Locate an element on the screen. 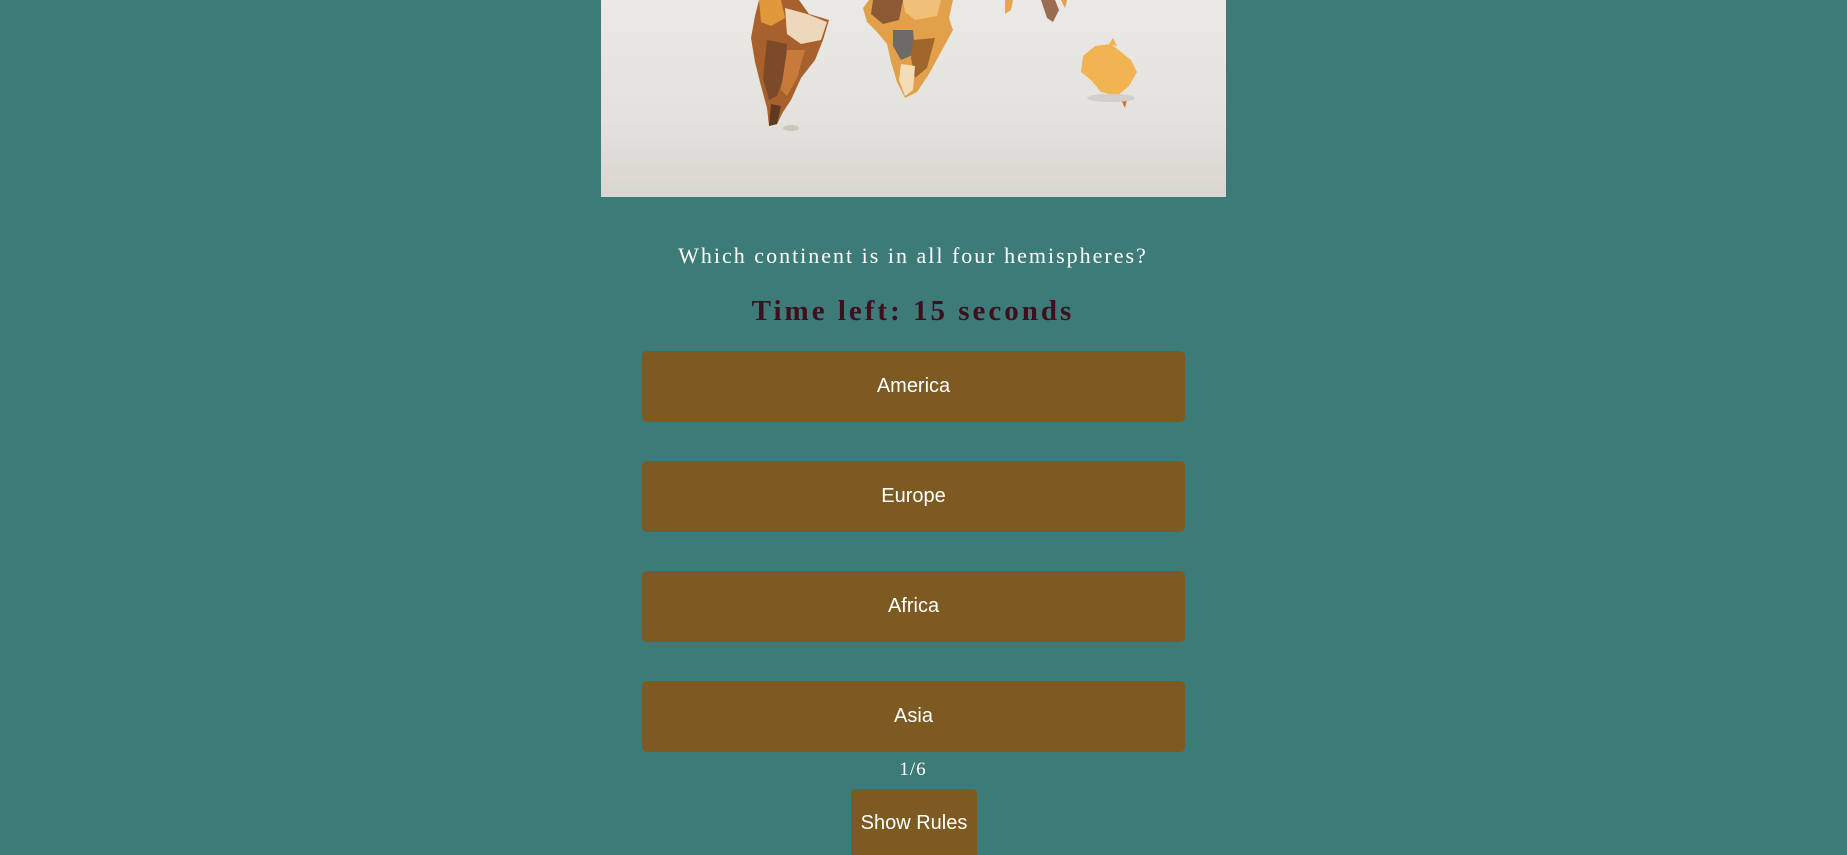 This screenshot has width=1847, height=855. world-map-image is located at coordinates (913, 98).